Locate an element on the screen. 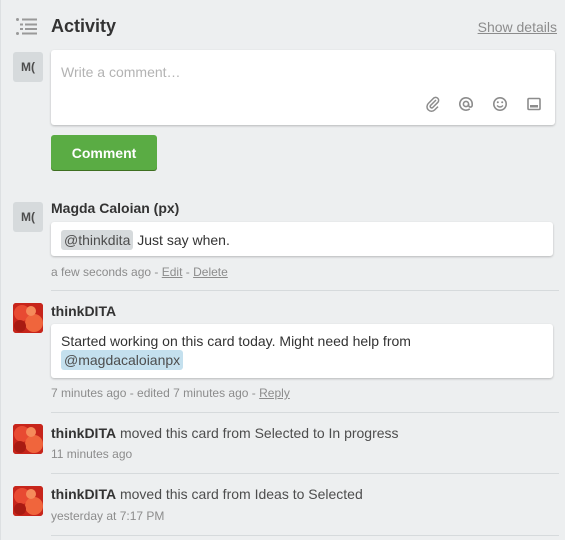 The image size is (565, 540). emoji-icon is located at coordinates (500, 104).